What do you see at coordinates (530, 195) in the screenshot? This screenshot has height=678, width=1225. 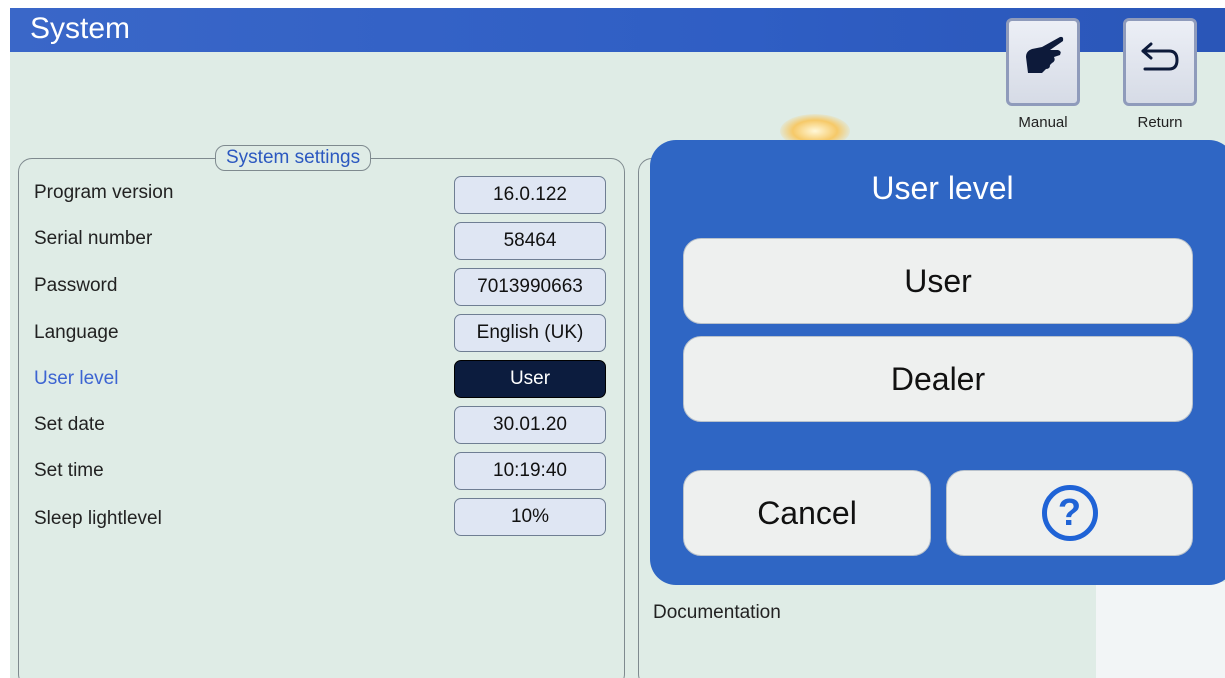 I see `program-version-field: 16.0.122` at bounding box center [530, 195].